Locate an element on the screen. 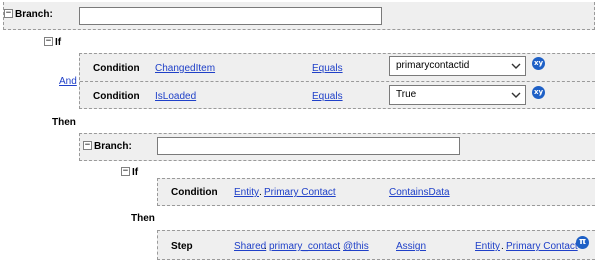 The width and height of the screenshot is (600, 263). inner-if-label: If is located at coordinates (135, 172).